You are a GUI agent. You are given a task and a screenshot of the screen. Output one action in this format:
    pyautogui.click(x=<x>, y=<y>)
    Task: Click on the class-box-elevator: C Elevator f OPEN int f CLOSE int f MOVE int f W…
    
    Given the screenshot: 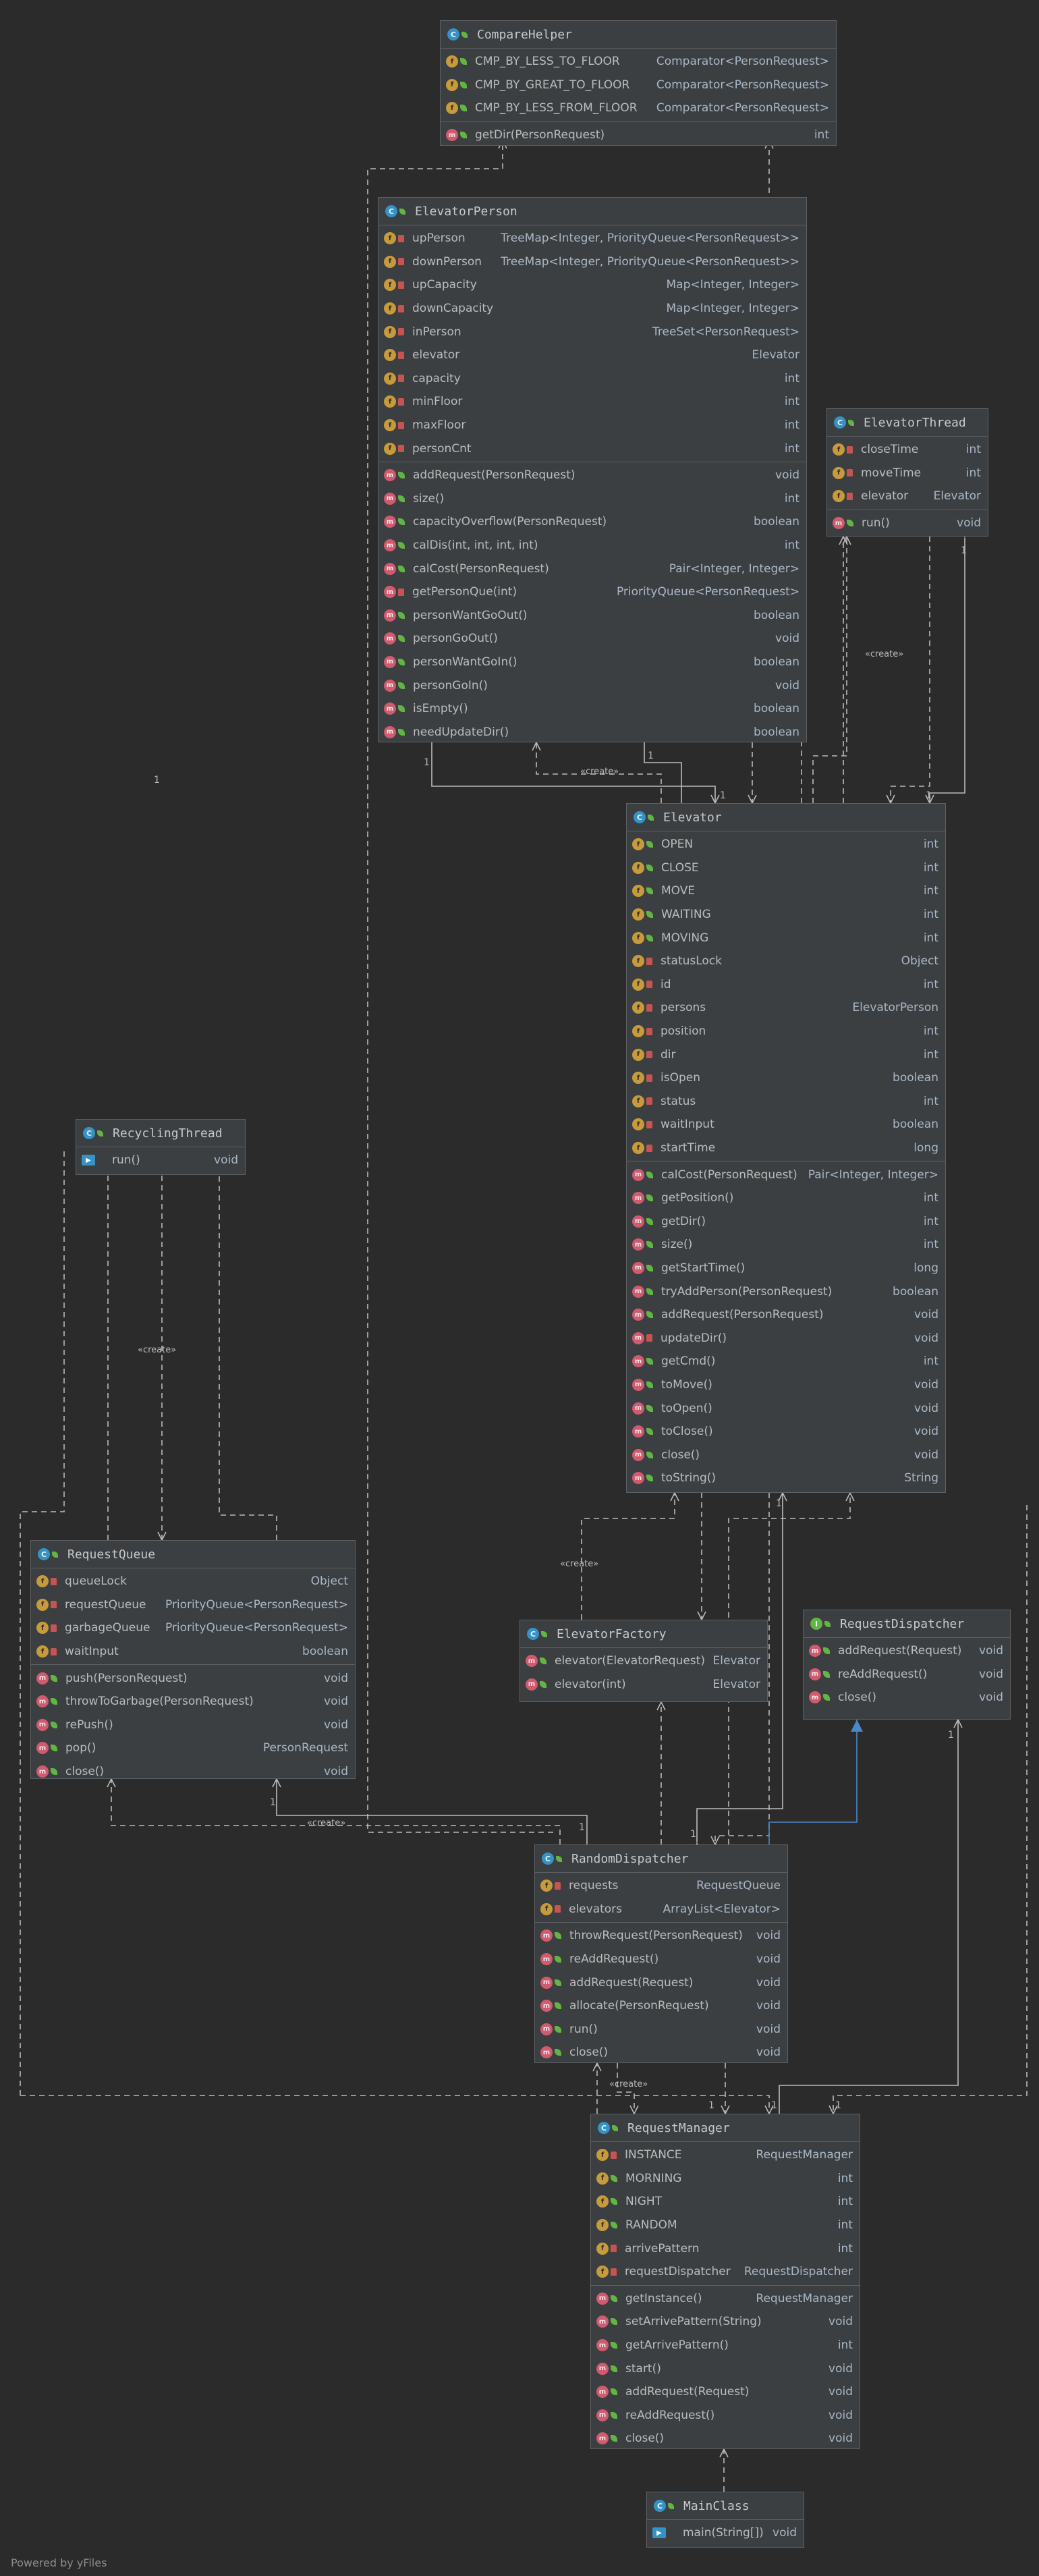 What is the action you would take?
    pyautogui.click(x=786, y=1148)
    